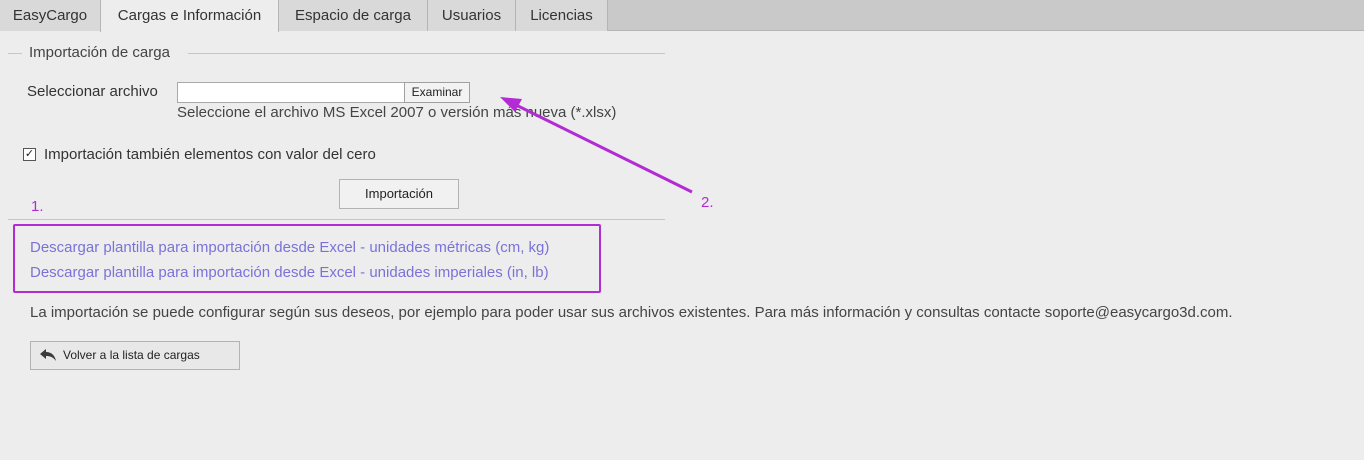 This screenshot has height=460, width=1364. What do you see at coordinates (353, 15) in the screenshot?
I see `tab-espacio-de-carga: Espacio de carga` at bounding box center [353, 15].